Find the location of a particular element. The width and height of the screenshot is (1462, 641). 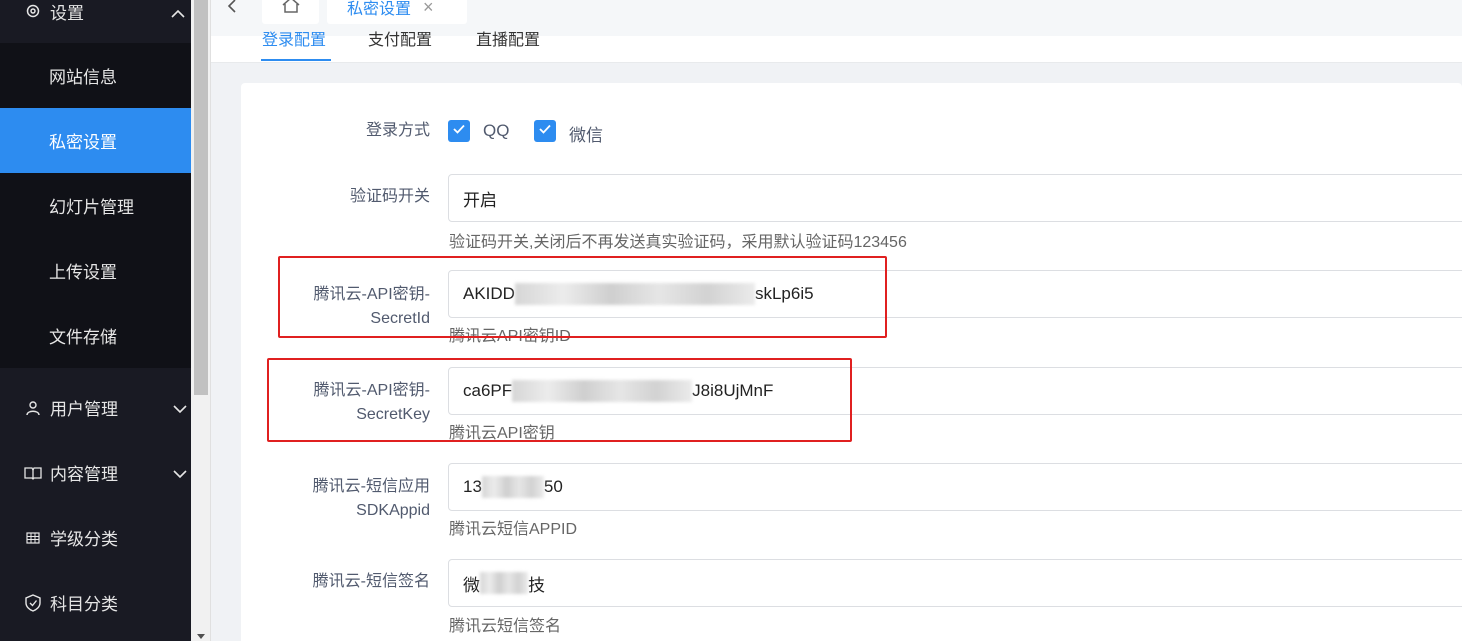

tab-home is located at coordinates (290, 12).